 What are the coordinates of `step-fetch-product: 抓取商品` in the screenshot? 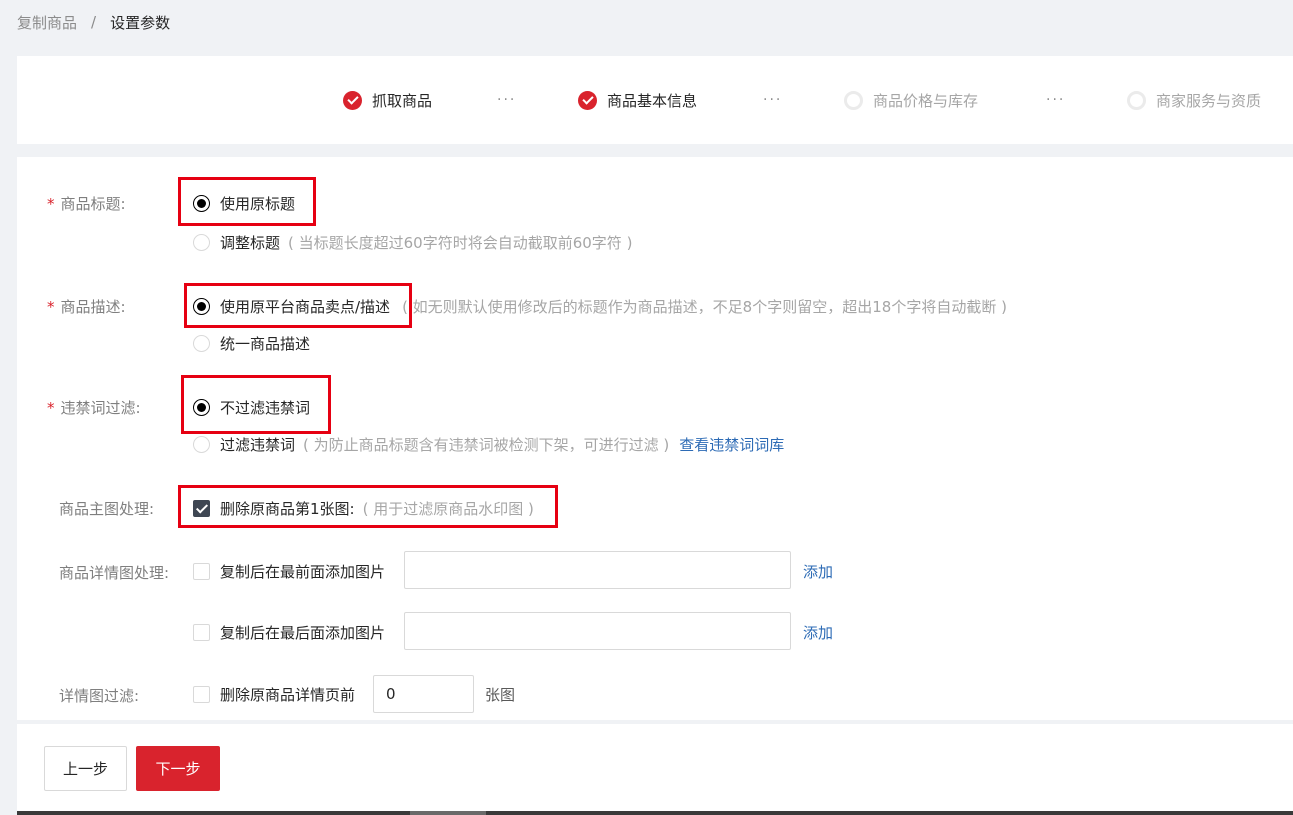 It's located at (387, 100).